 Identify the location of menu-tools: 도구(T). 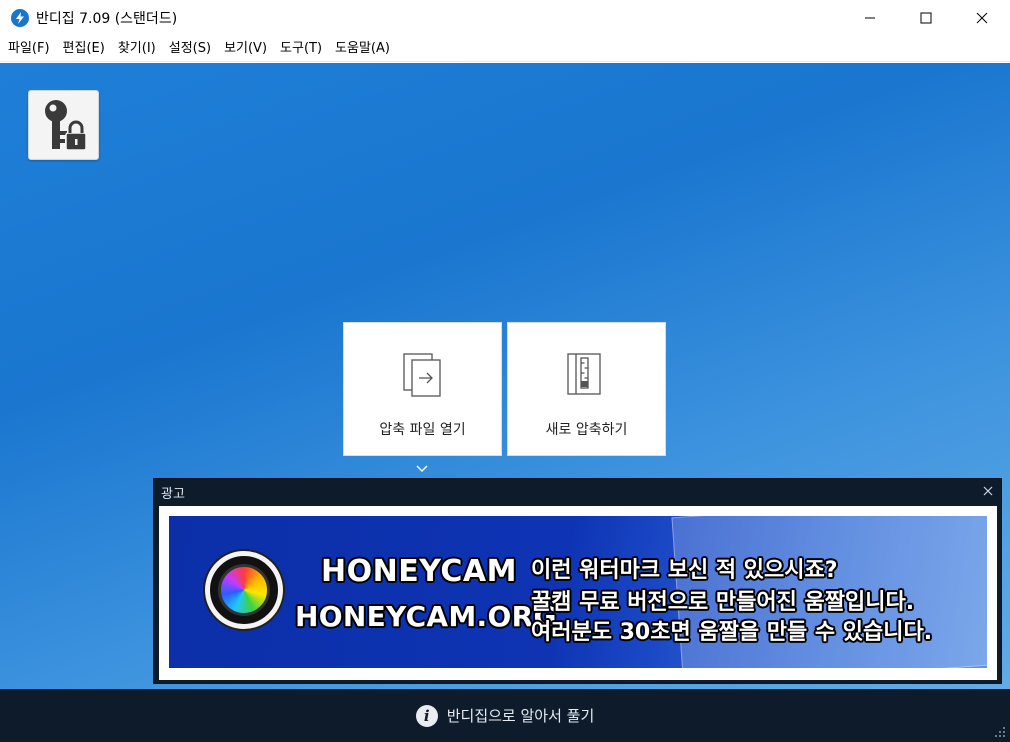
(301, 49).